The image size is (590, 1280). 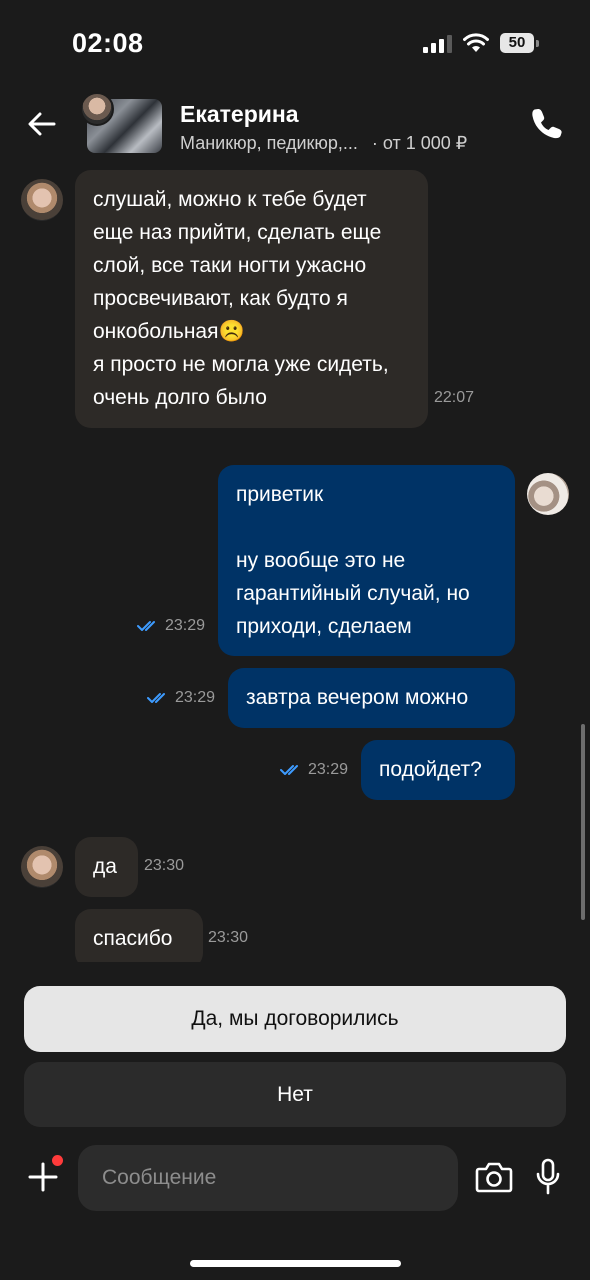 What do you see at coordinates (547, 123) in the screenshot?
I see `phone-icon` at bounding box center [547, 123].